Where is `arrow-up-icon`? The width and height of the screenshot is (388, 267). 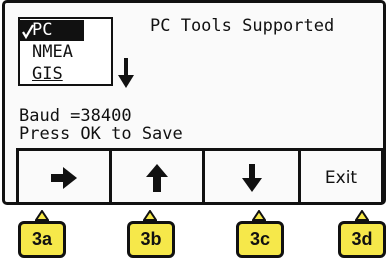
arrow-up-icon is located at coordinates (157, 177).